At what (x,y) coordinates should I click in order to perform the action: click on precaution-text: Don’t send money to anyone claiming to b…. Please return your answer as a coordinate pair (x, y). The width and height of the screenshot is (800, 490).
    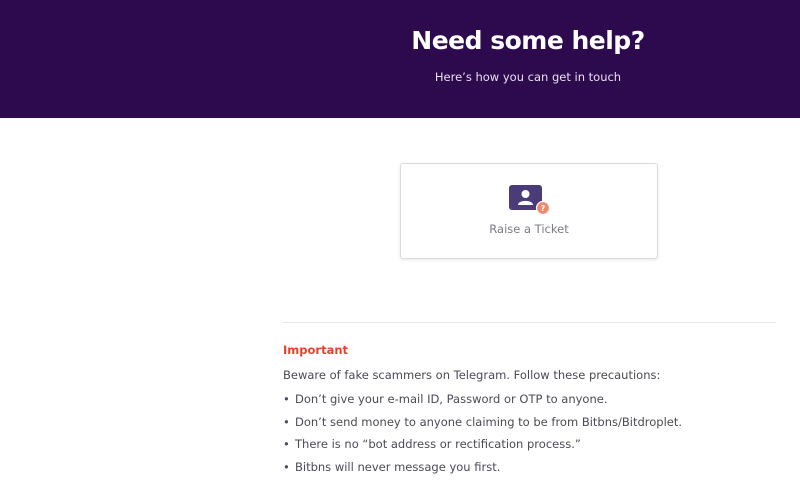
    Looking at the image, I should click on (489, 421).